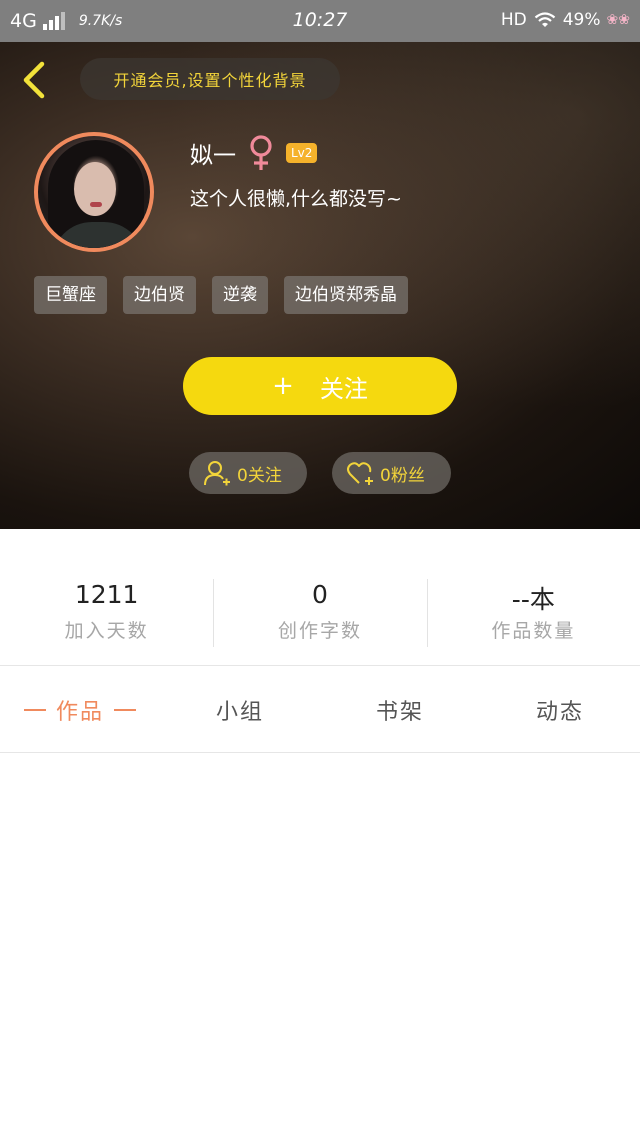 This screenshot has width=640, height=1138. Describe the element at coordinates (213, 156) in the screenshot. I see `username: 姒一` at that location.